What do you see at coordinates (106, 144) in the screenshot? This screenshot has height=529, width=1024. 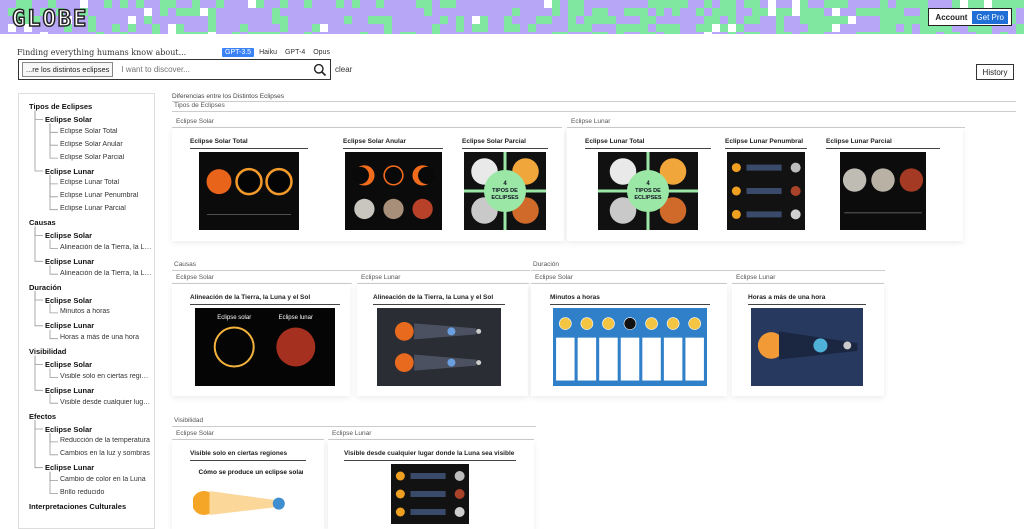 I see `sidebar-item: Eclipse Solar Anular` at bounding box center [106, 144].